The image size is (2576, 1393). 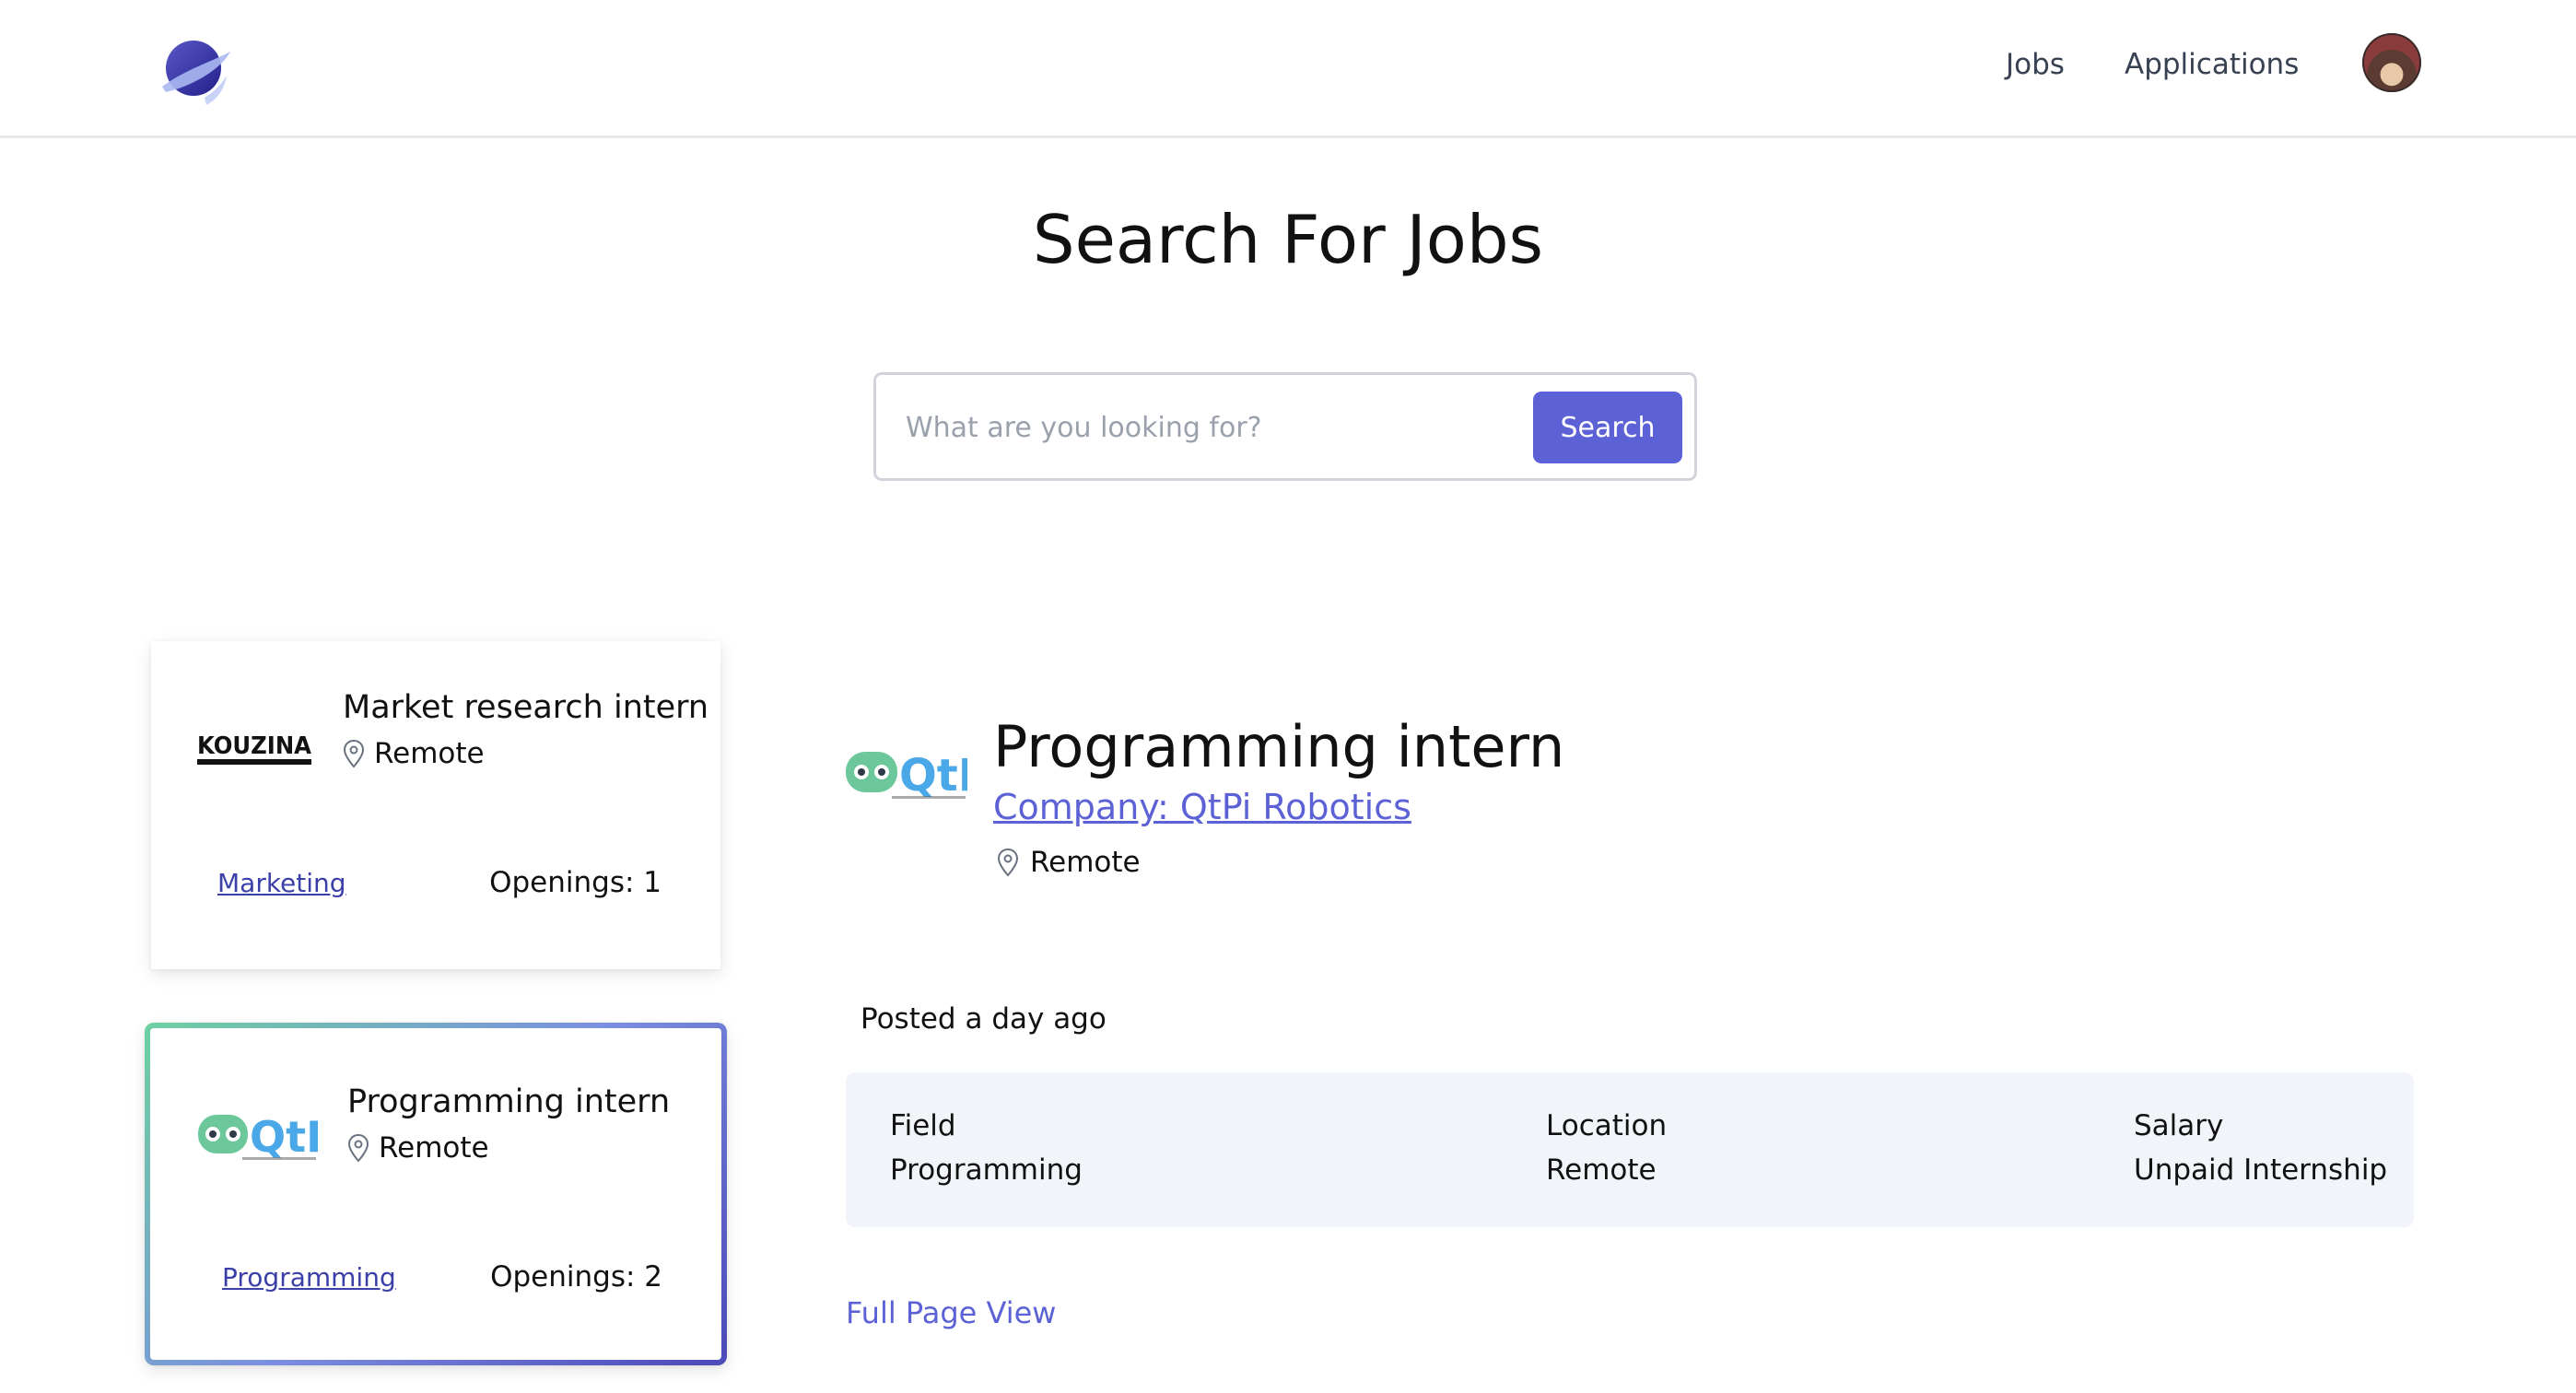 I want to click on page-title: Search For Jobs, so click(x=1288, y=240).